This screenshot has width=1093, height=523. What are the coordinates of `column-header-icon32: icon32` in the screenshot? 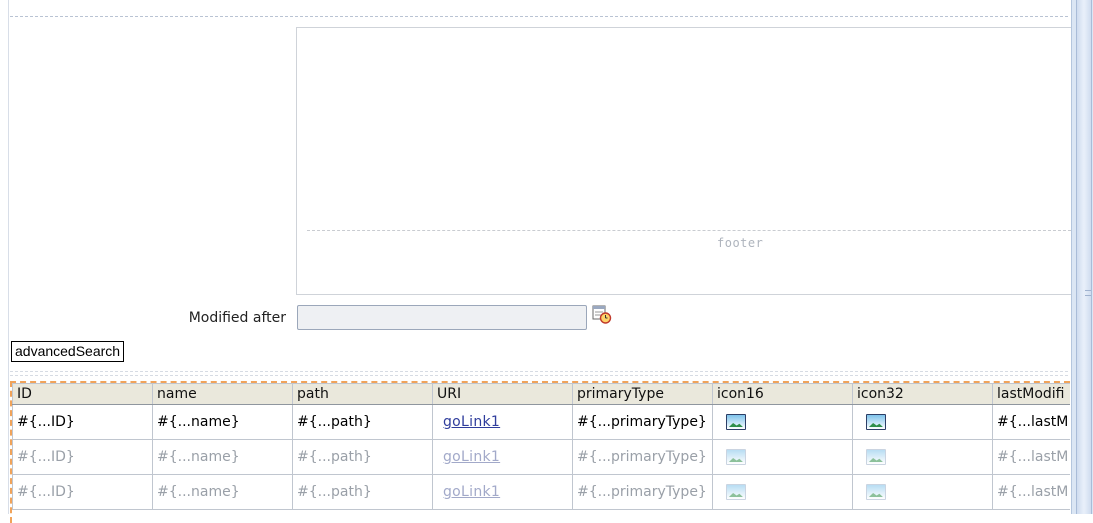 It's located at (922, 394).